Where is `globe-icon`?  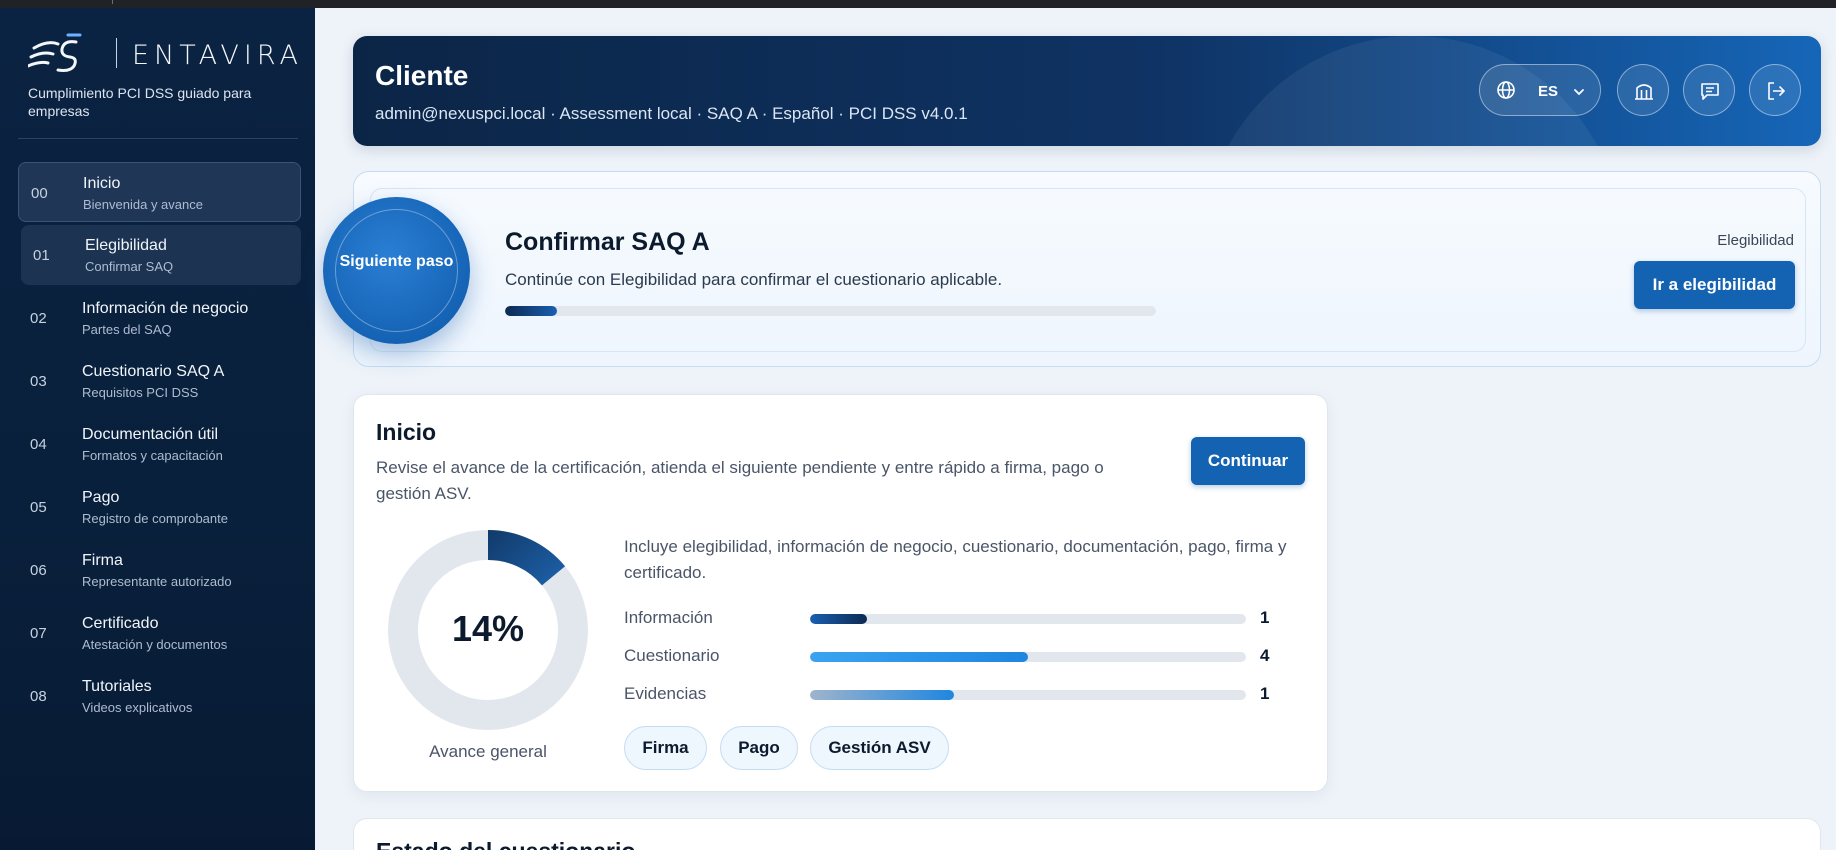
globe-icon is located at coordinates (1506, 90).